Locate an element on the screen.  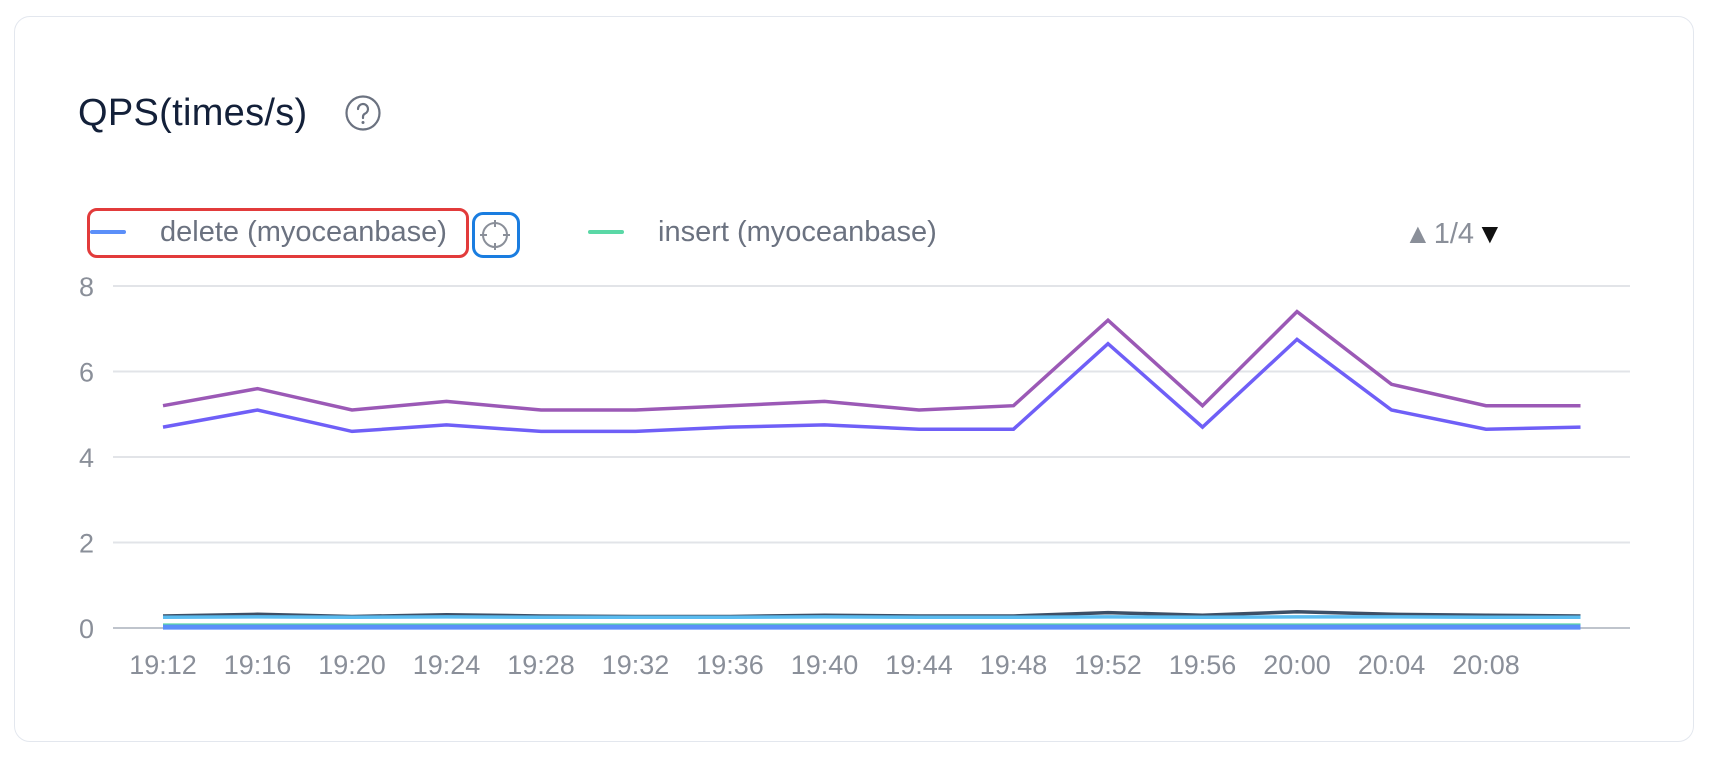
y-tick-label: 0 is located at coordinates (86, 629).